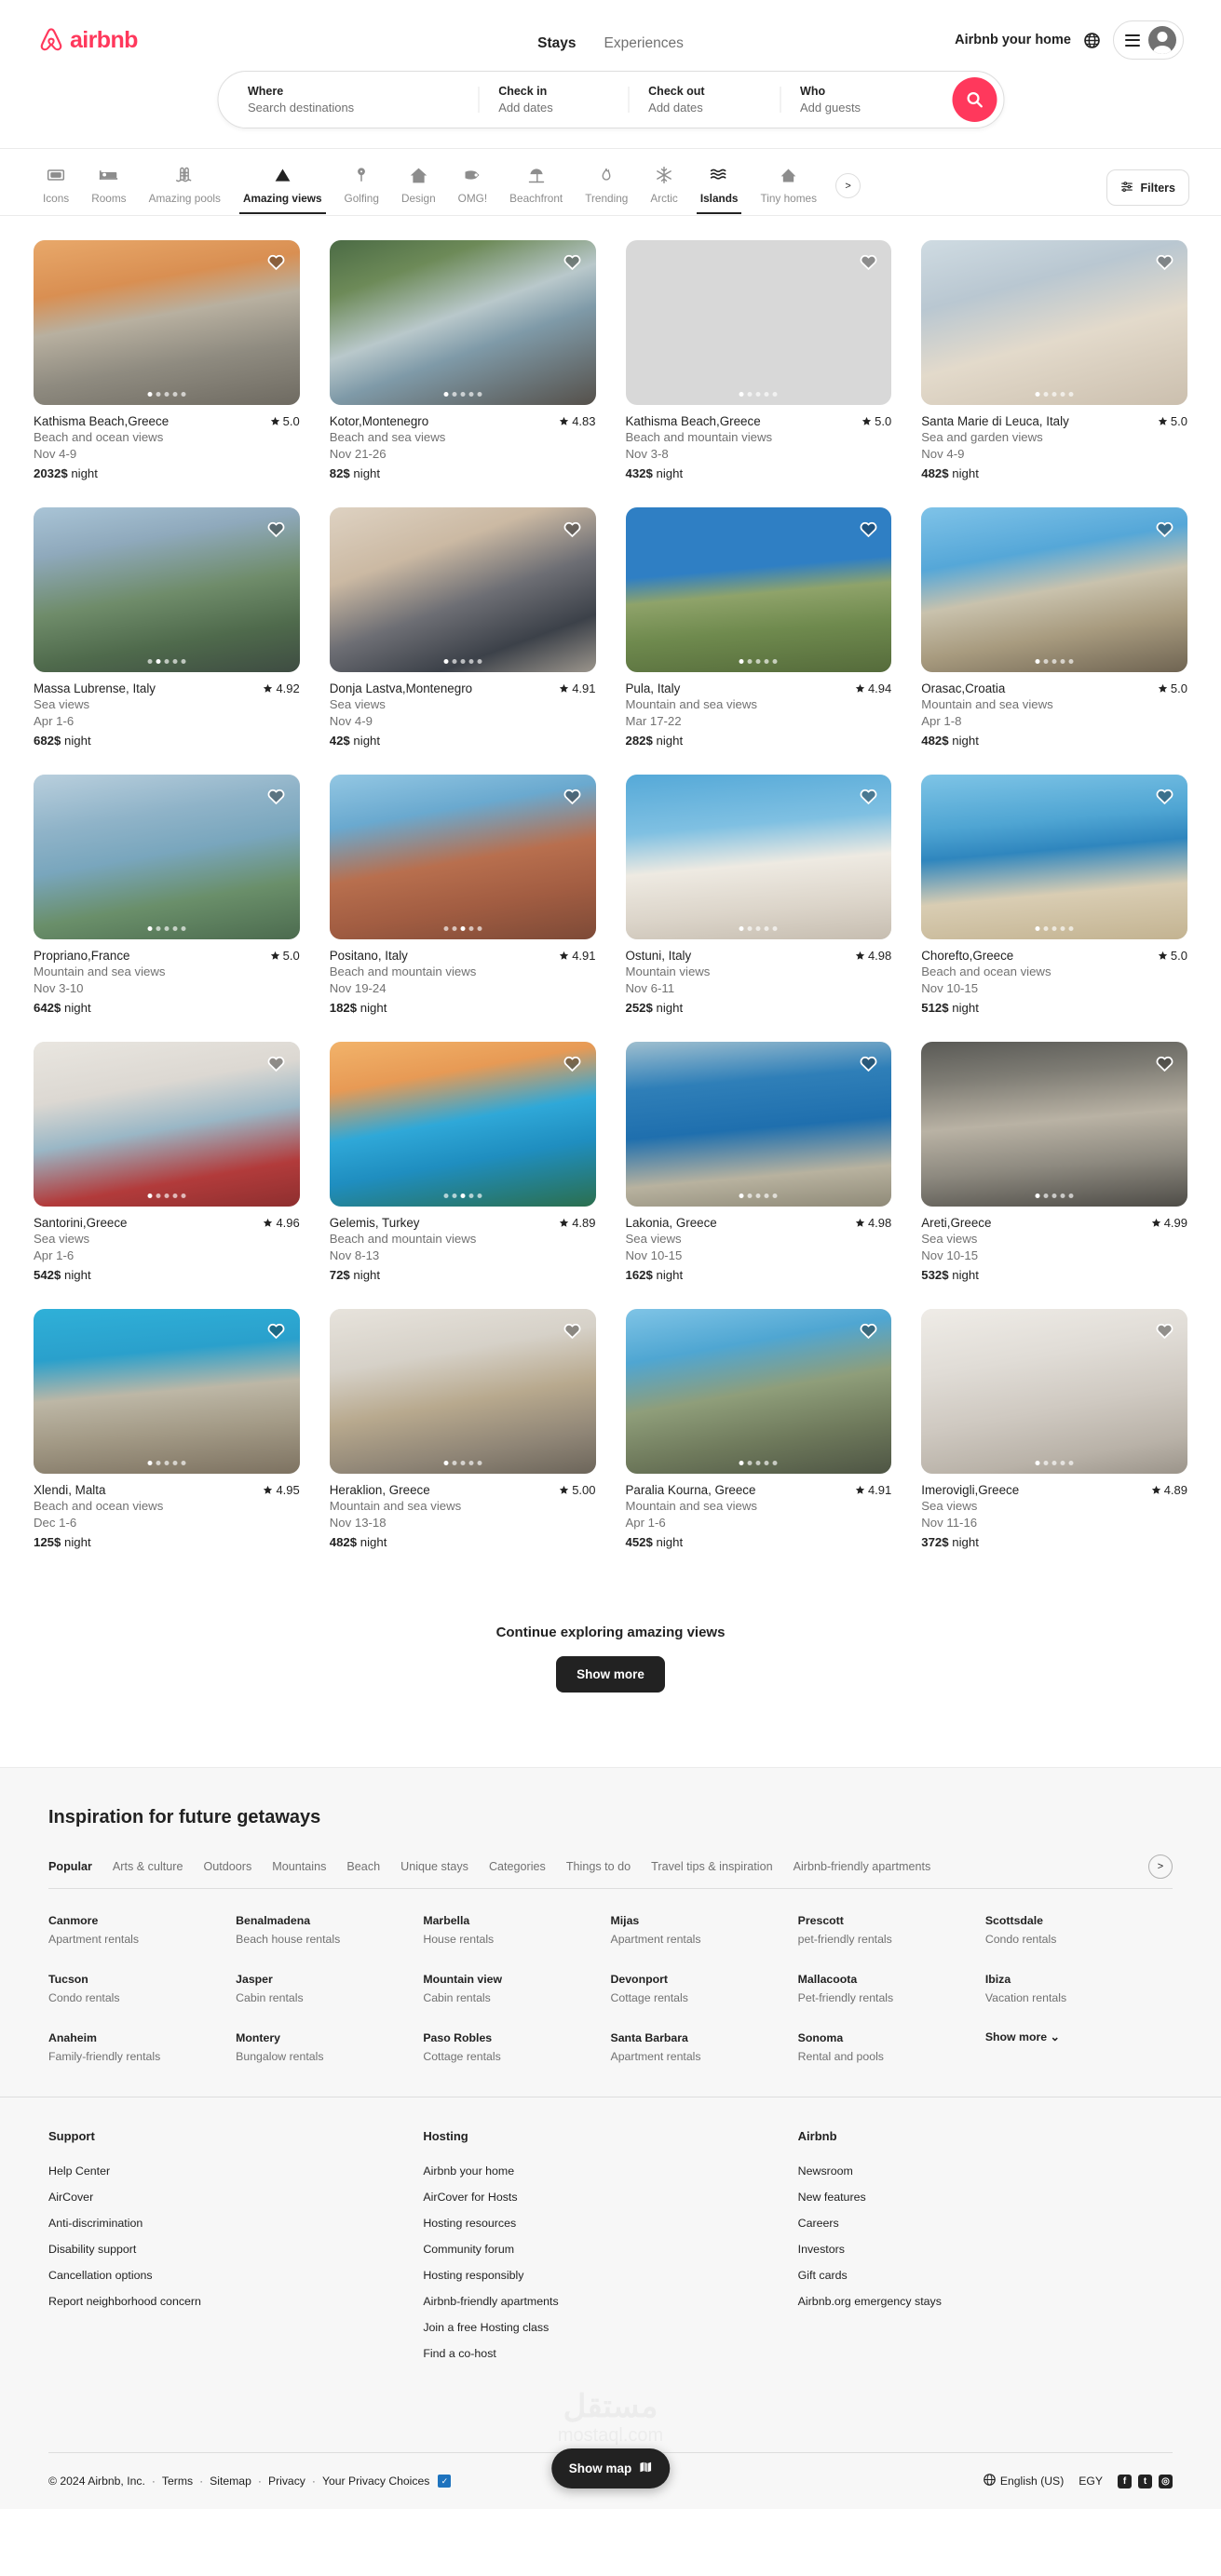  I want to click on inspiration-next-button: >, so click(1160, 1866).